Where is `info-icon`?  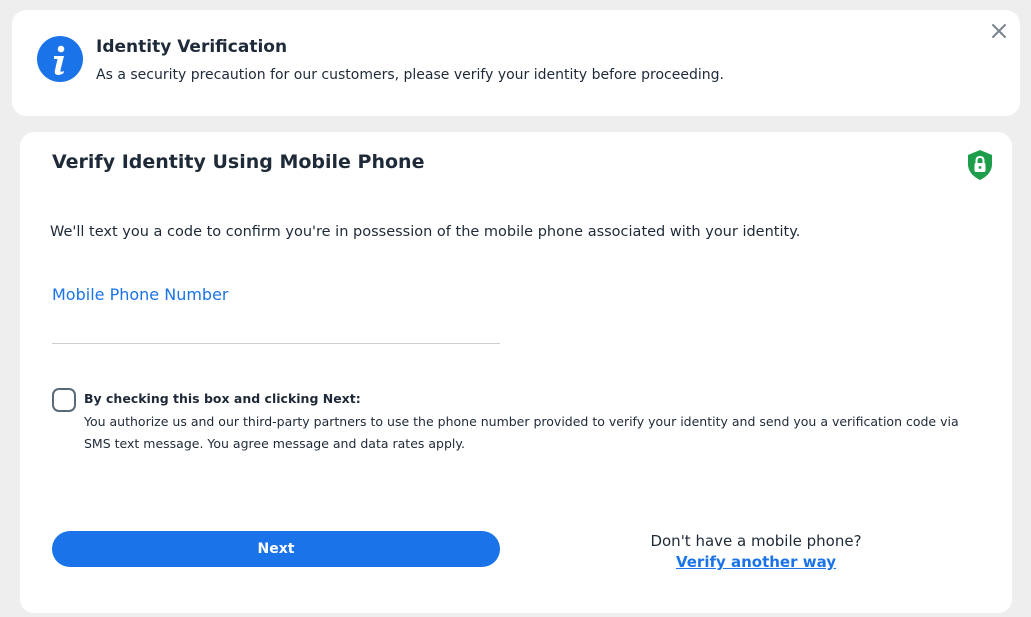
info-icon is located at coordinates (60, 59).